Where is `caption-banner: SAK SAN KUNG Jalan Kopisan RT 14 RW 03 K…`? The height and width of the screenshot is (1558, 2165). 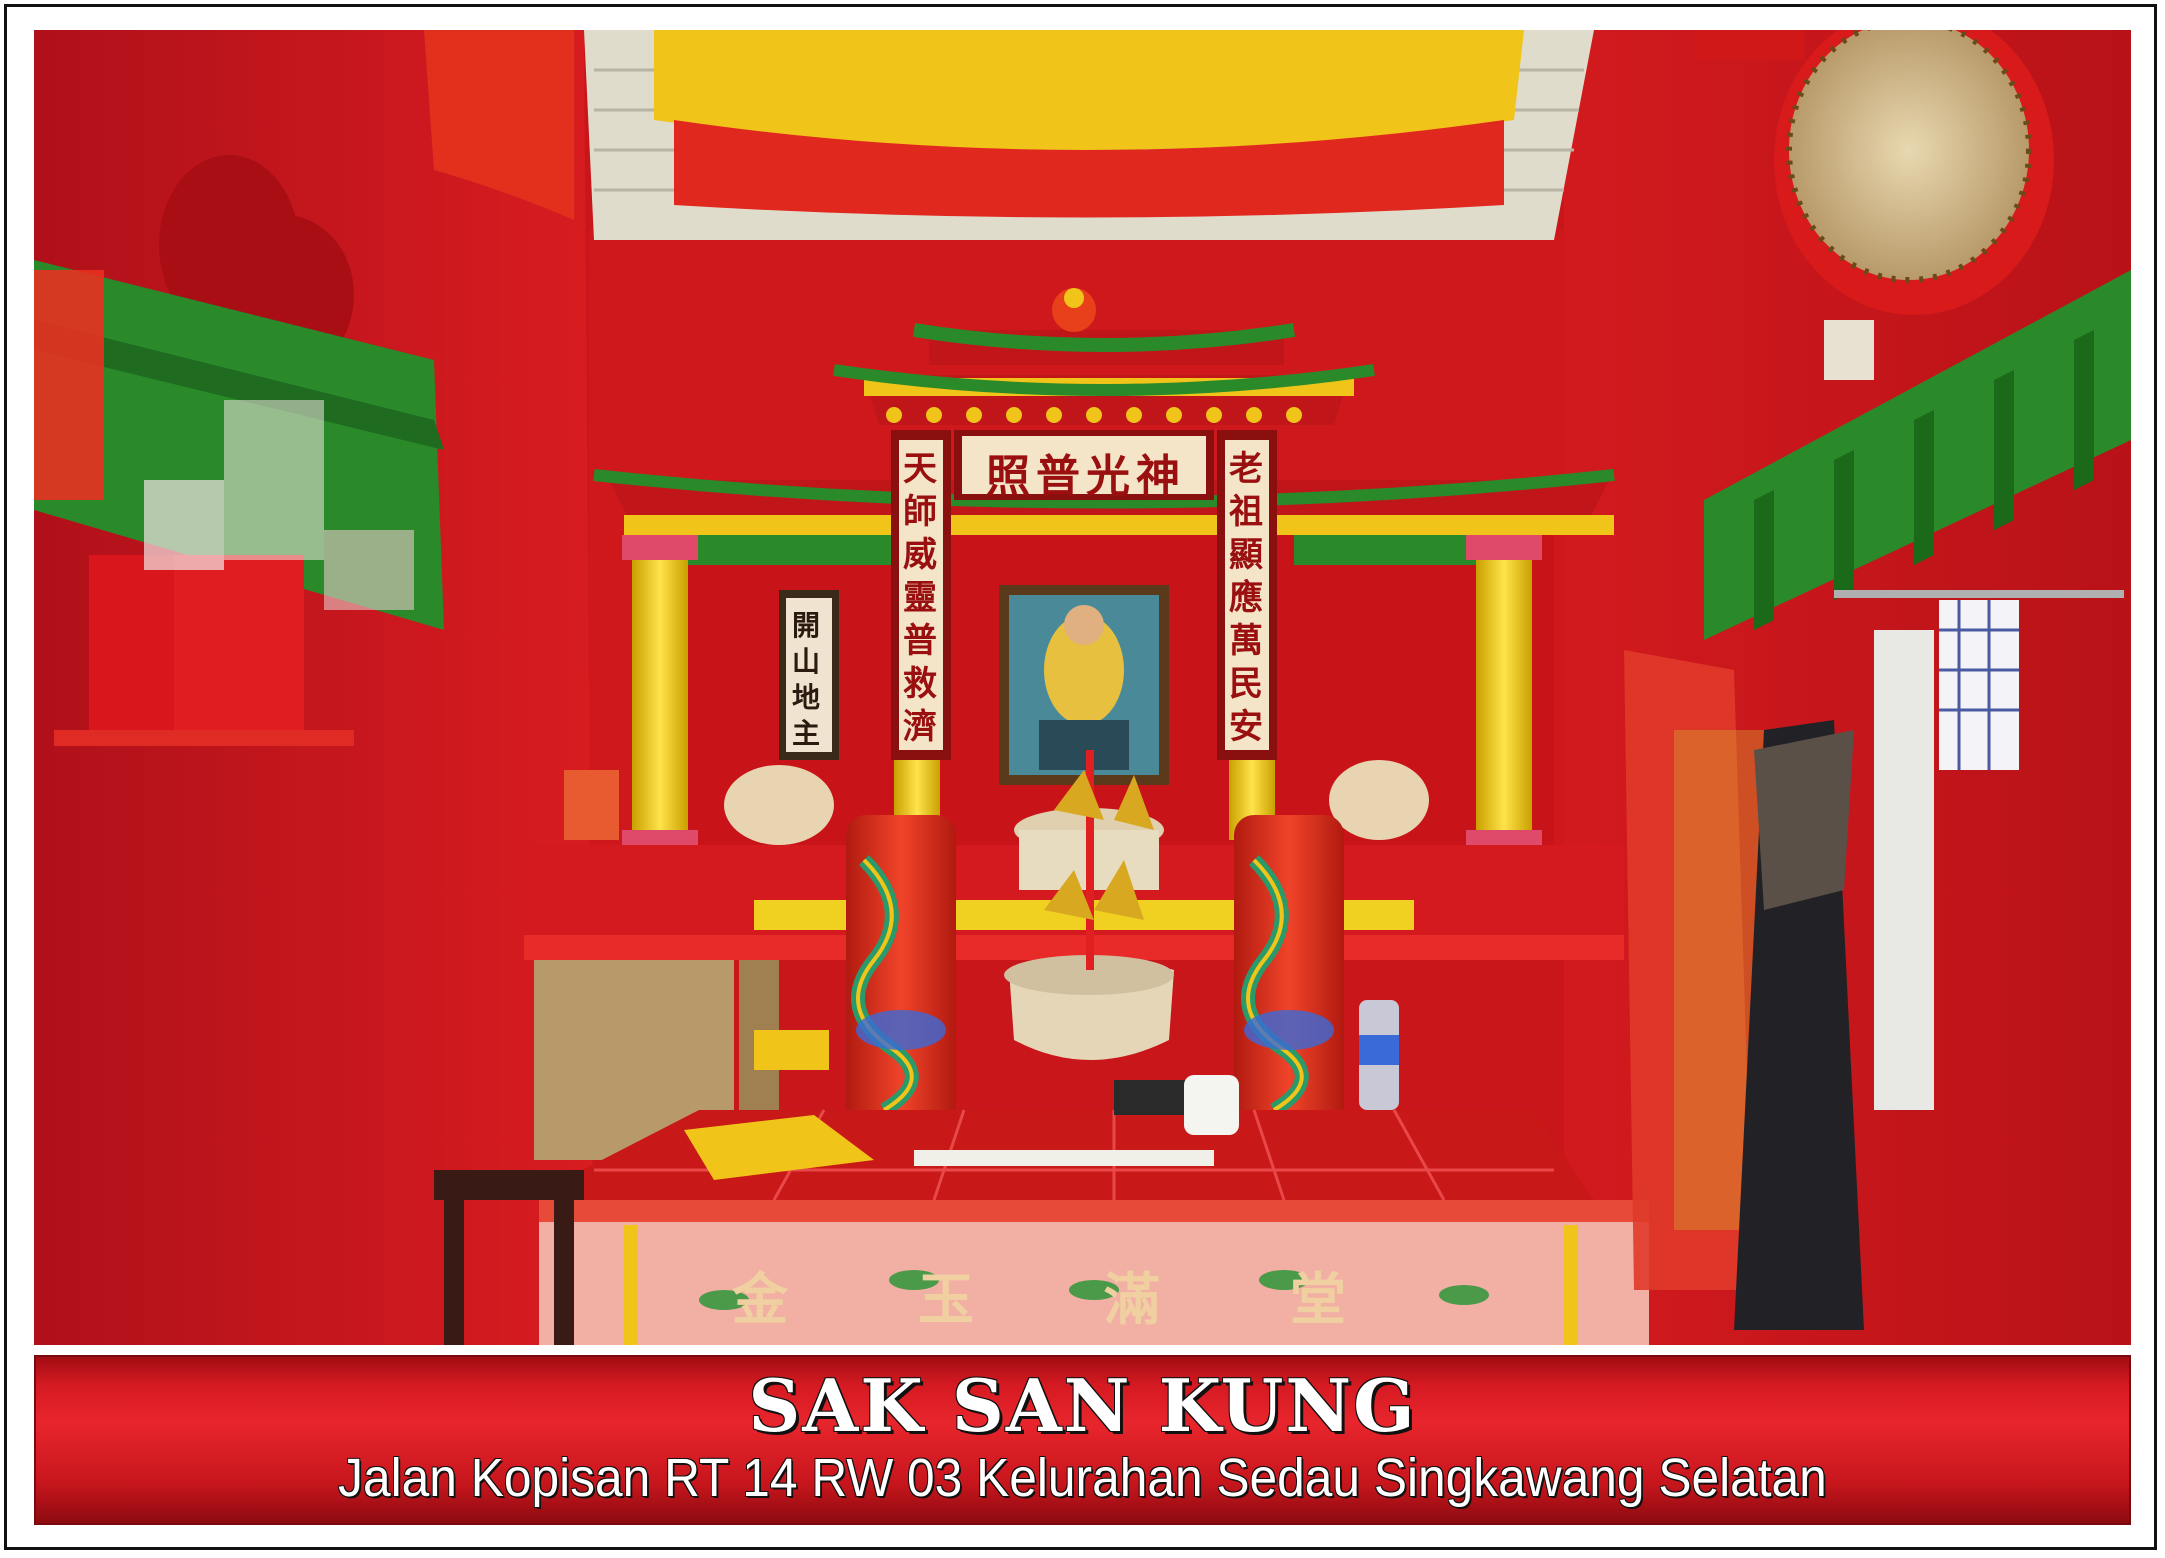 caption-banner: SAK SAN KUNG Jalan Kopisan RT 14 RW 03 K… is located at coordinates (1082, 1440).